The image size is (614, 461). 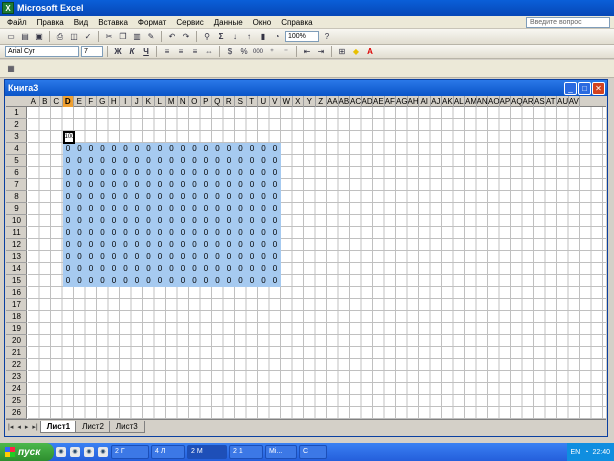 What do you see at coordinates (50, 22) in the screenshot?
I see `menu-edit: Правка` at bounding box center [50, 22].